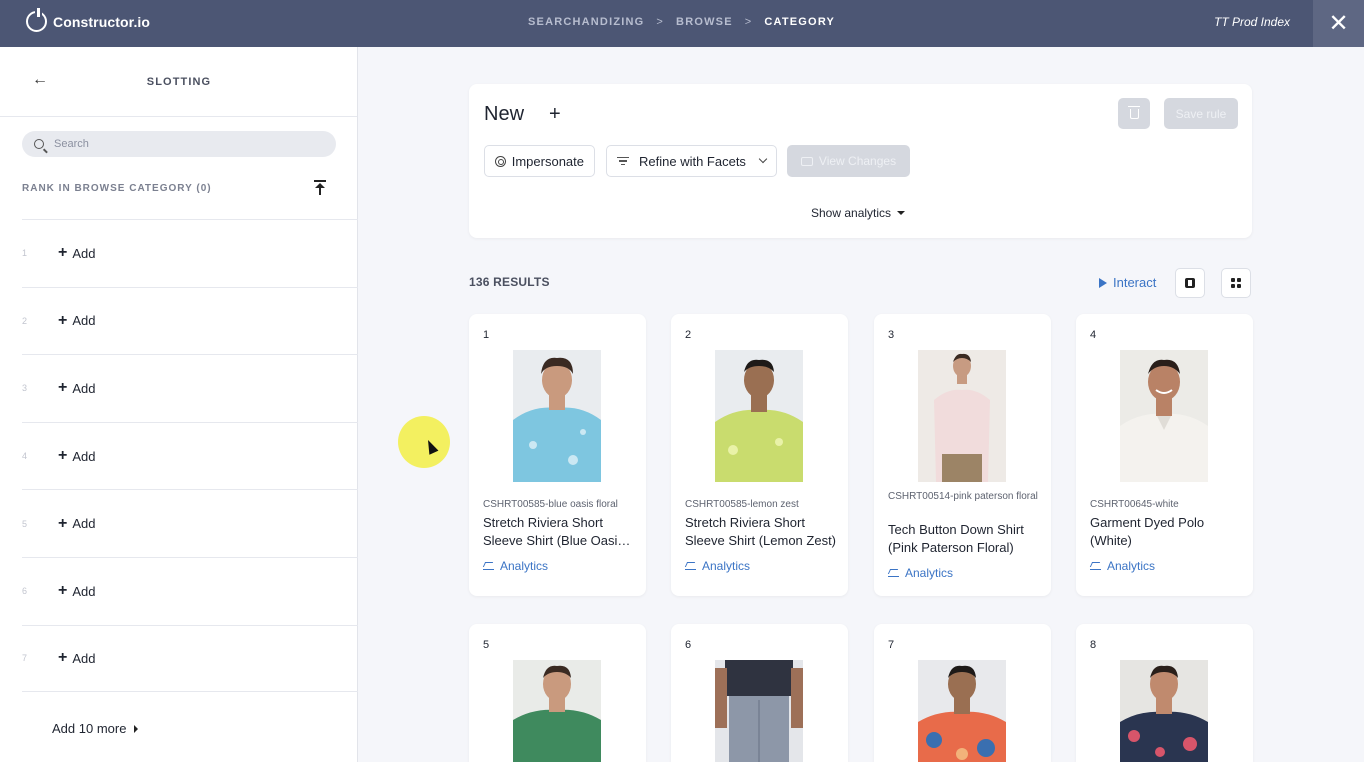 Image resolution: width=1364 pixels, height=762 pixels. Describe the element at coordinates (39, 144) in the screenshot. I see `search-icon` at that location.